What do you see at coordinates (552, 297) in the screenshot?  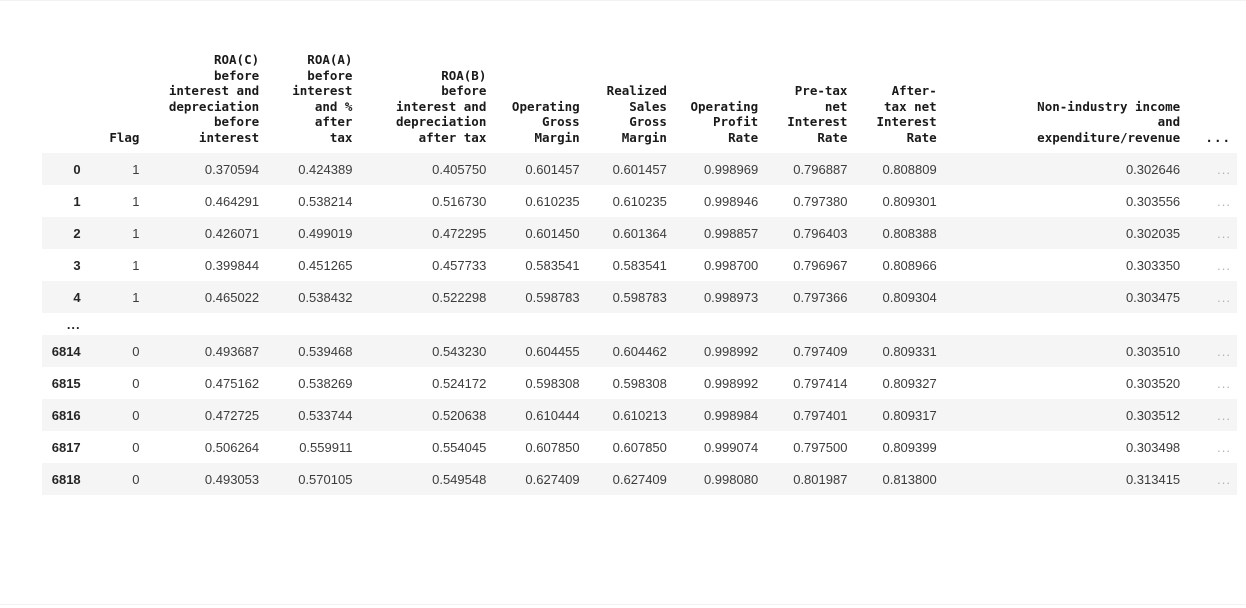 I see `cell-operating-gross-margin: 0.598783` at bounding box center [552, 297].